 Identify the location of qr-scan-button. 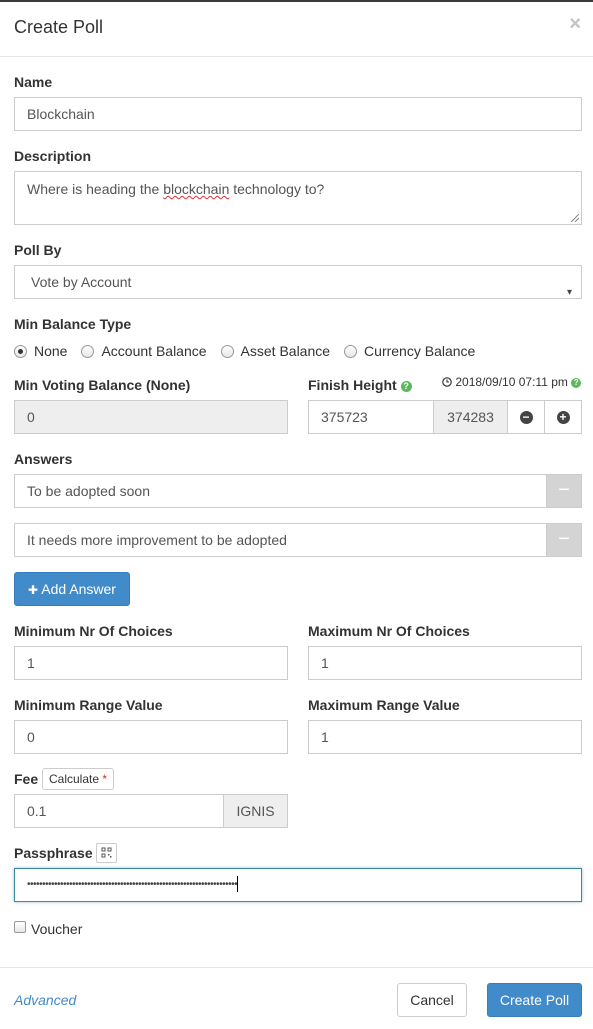
(106, 853).